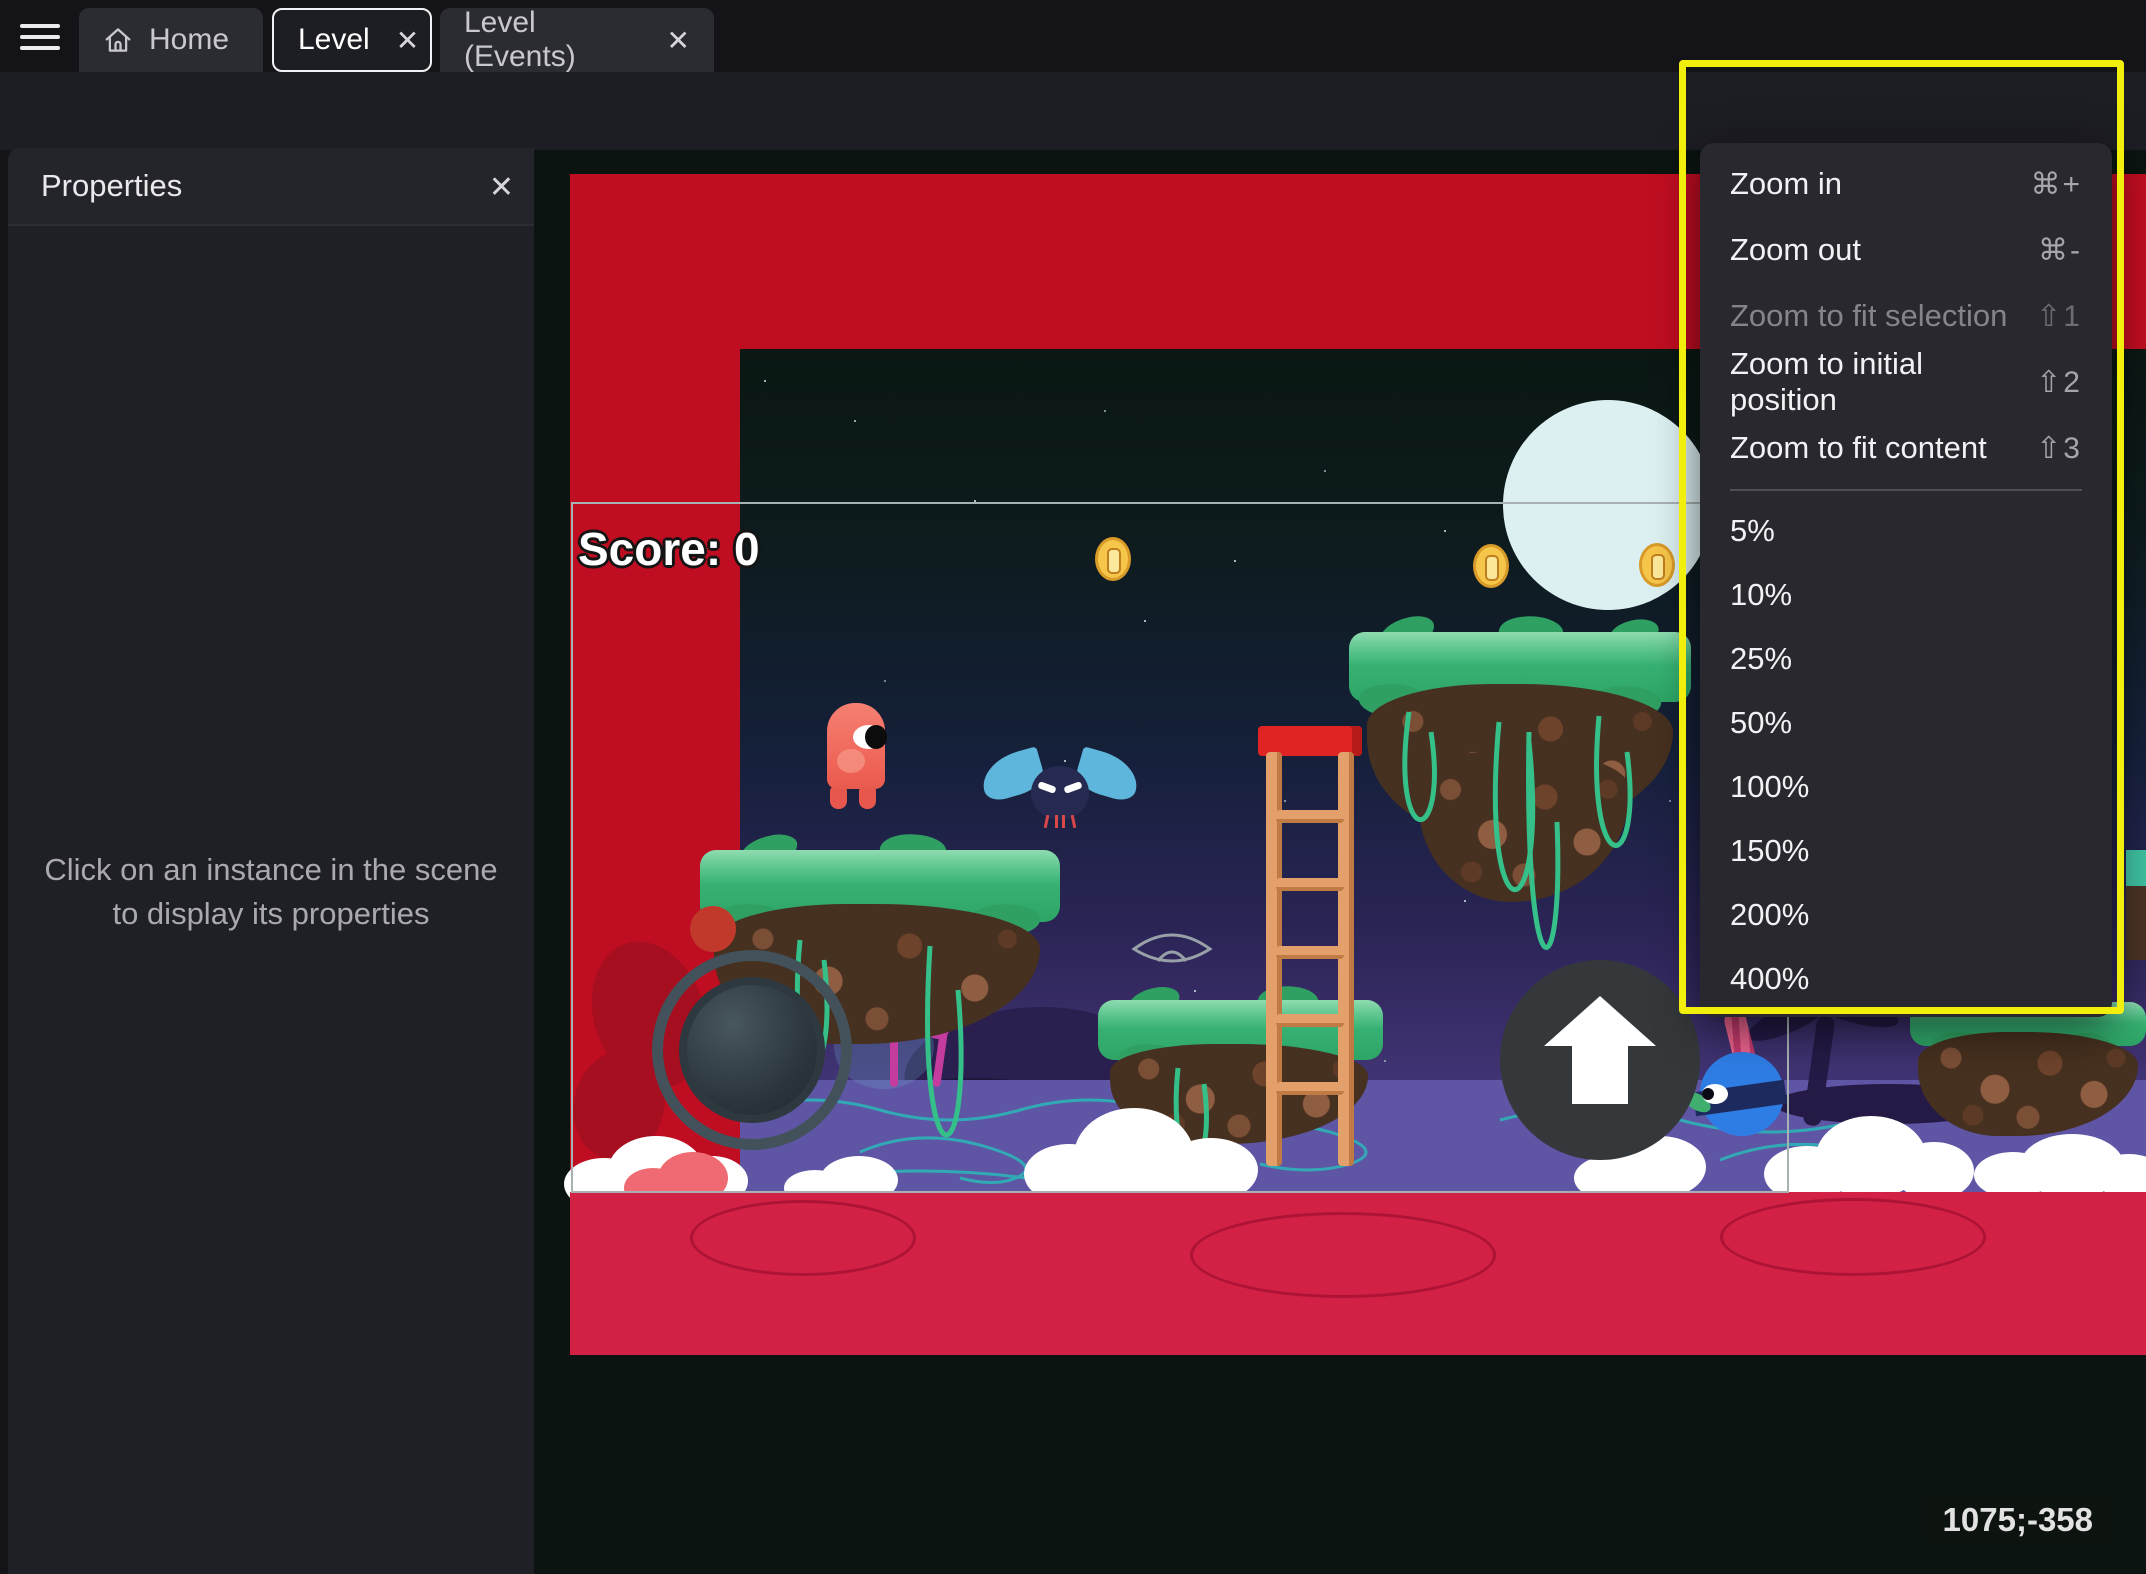  I want to click on menu-item-zoom-150: 150%, so click(1906, 851).